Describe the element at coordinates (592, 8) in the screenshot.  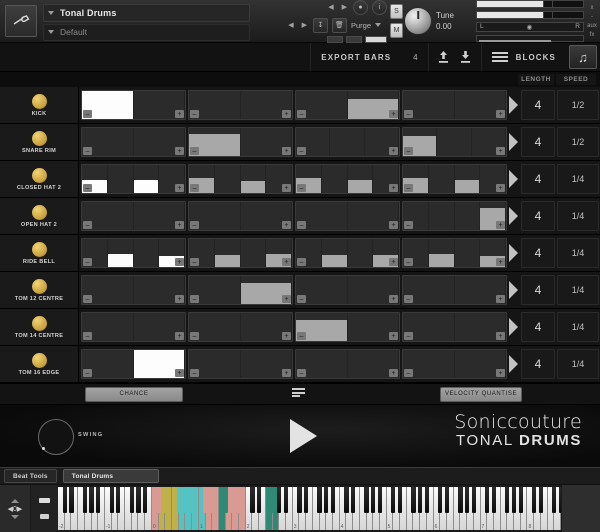
I see `close-icon: x` at that location.